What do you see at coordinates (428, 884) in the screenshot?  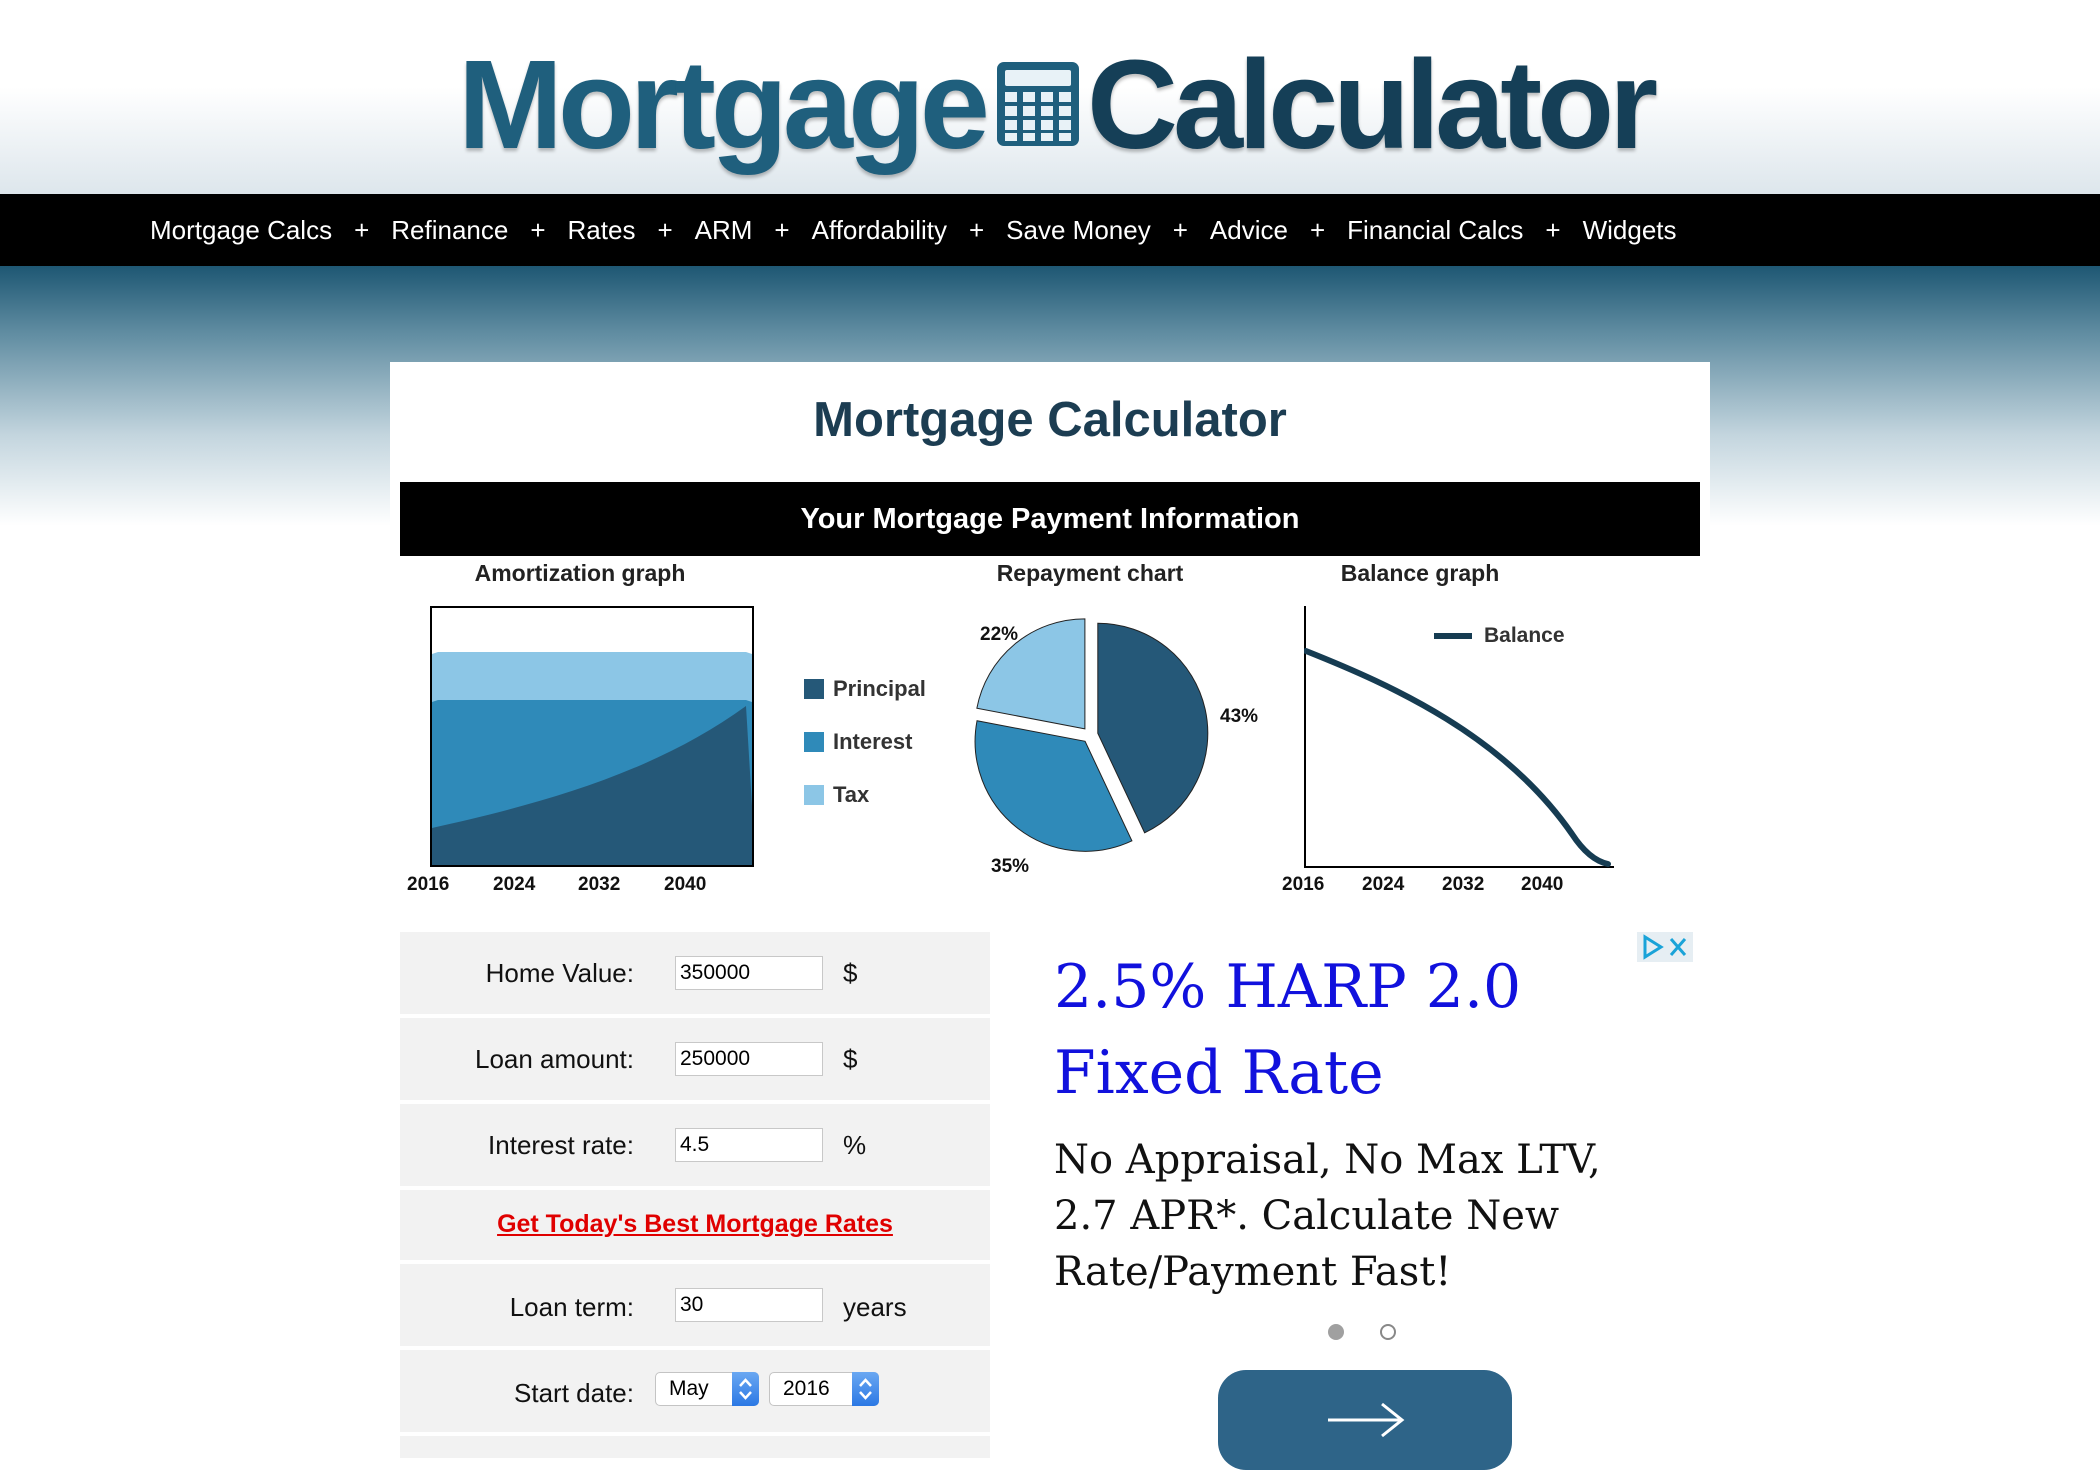 I see `amortization-x-tick: 2016` at bounding box center [428, 884].